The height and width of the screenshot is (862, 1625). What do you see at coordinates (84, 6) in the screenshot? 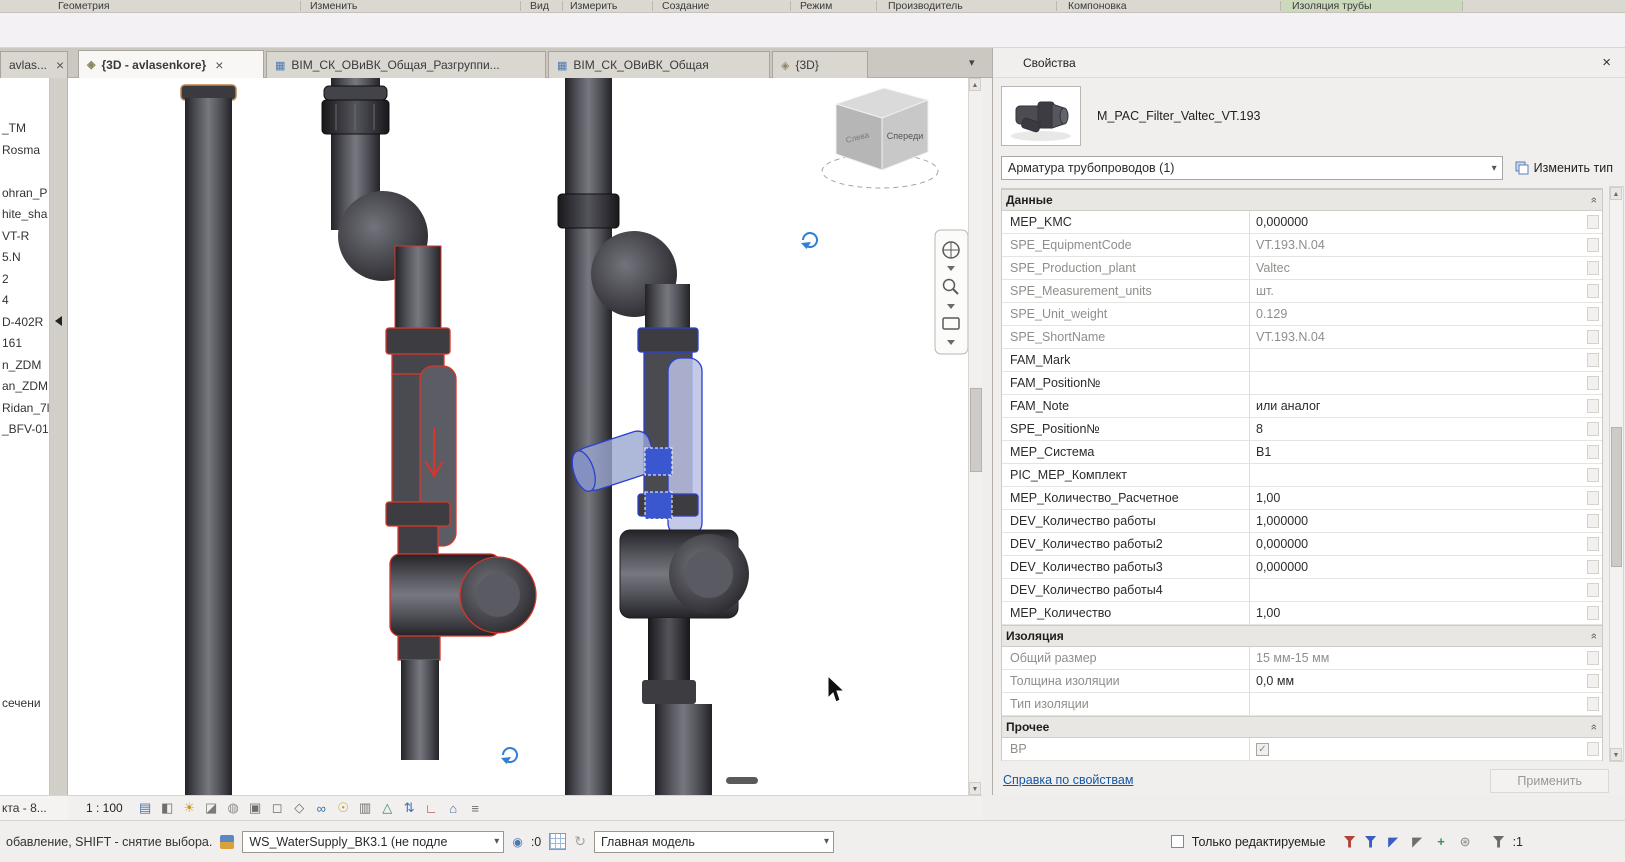
I see `ribbon-panel-label: Геометрия` at bounding box center [84, 6].